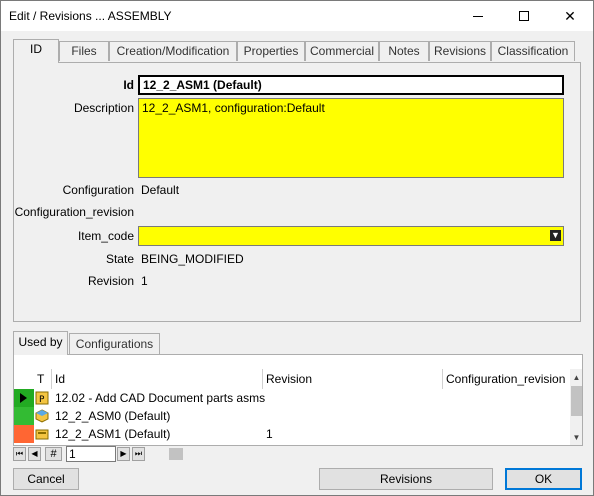  I want to click on tab-creation-modification: Creation/Modification, so click(173, 51).